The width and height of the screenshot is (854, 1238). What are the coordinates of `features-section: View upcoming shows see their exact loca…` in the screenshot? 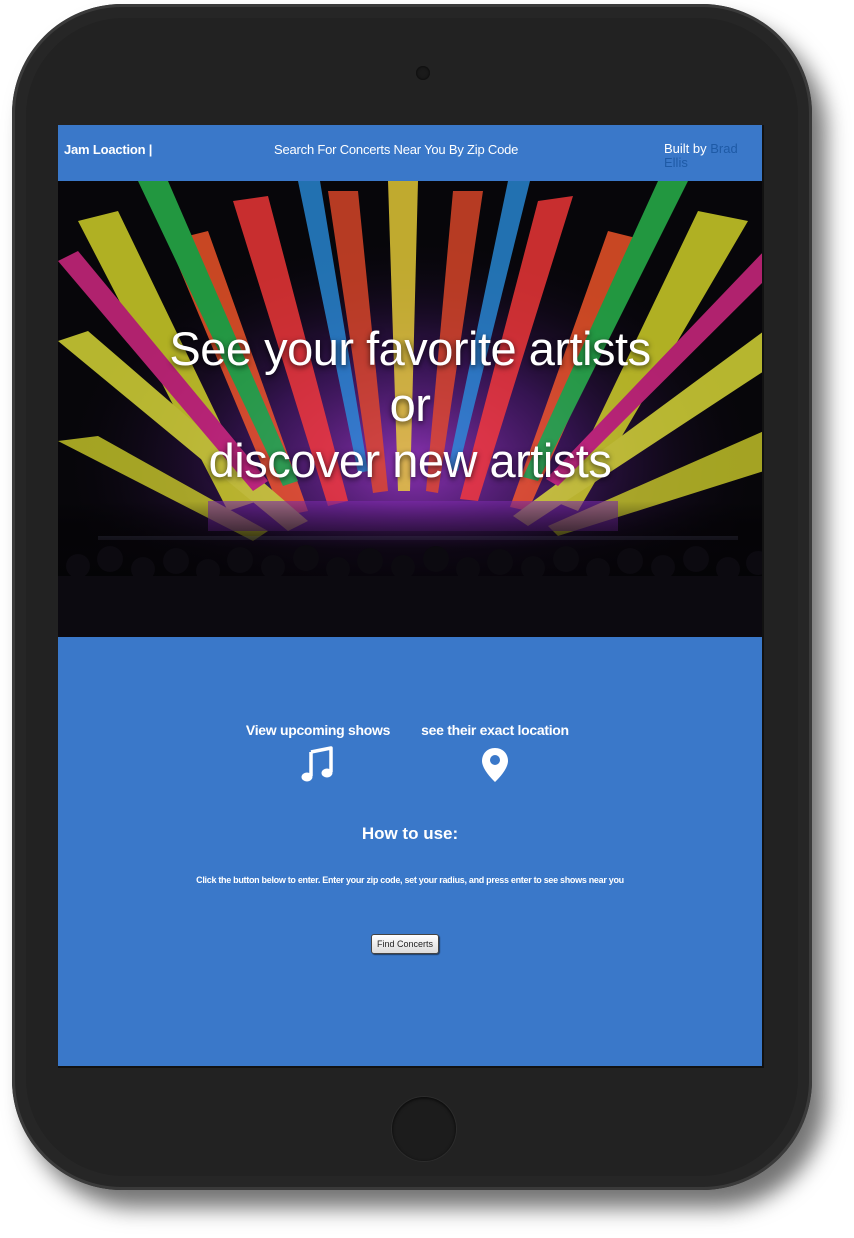 It's located at (410, 757).